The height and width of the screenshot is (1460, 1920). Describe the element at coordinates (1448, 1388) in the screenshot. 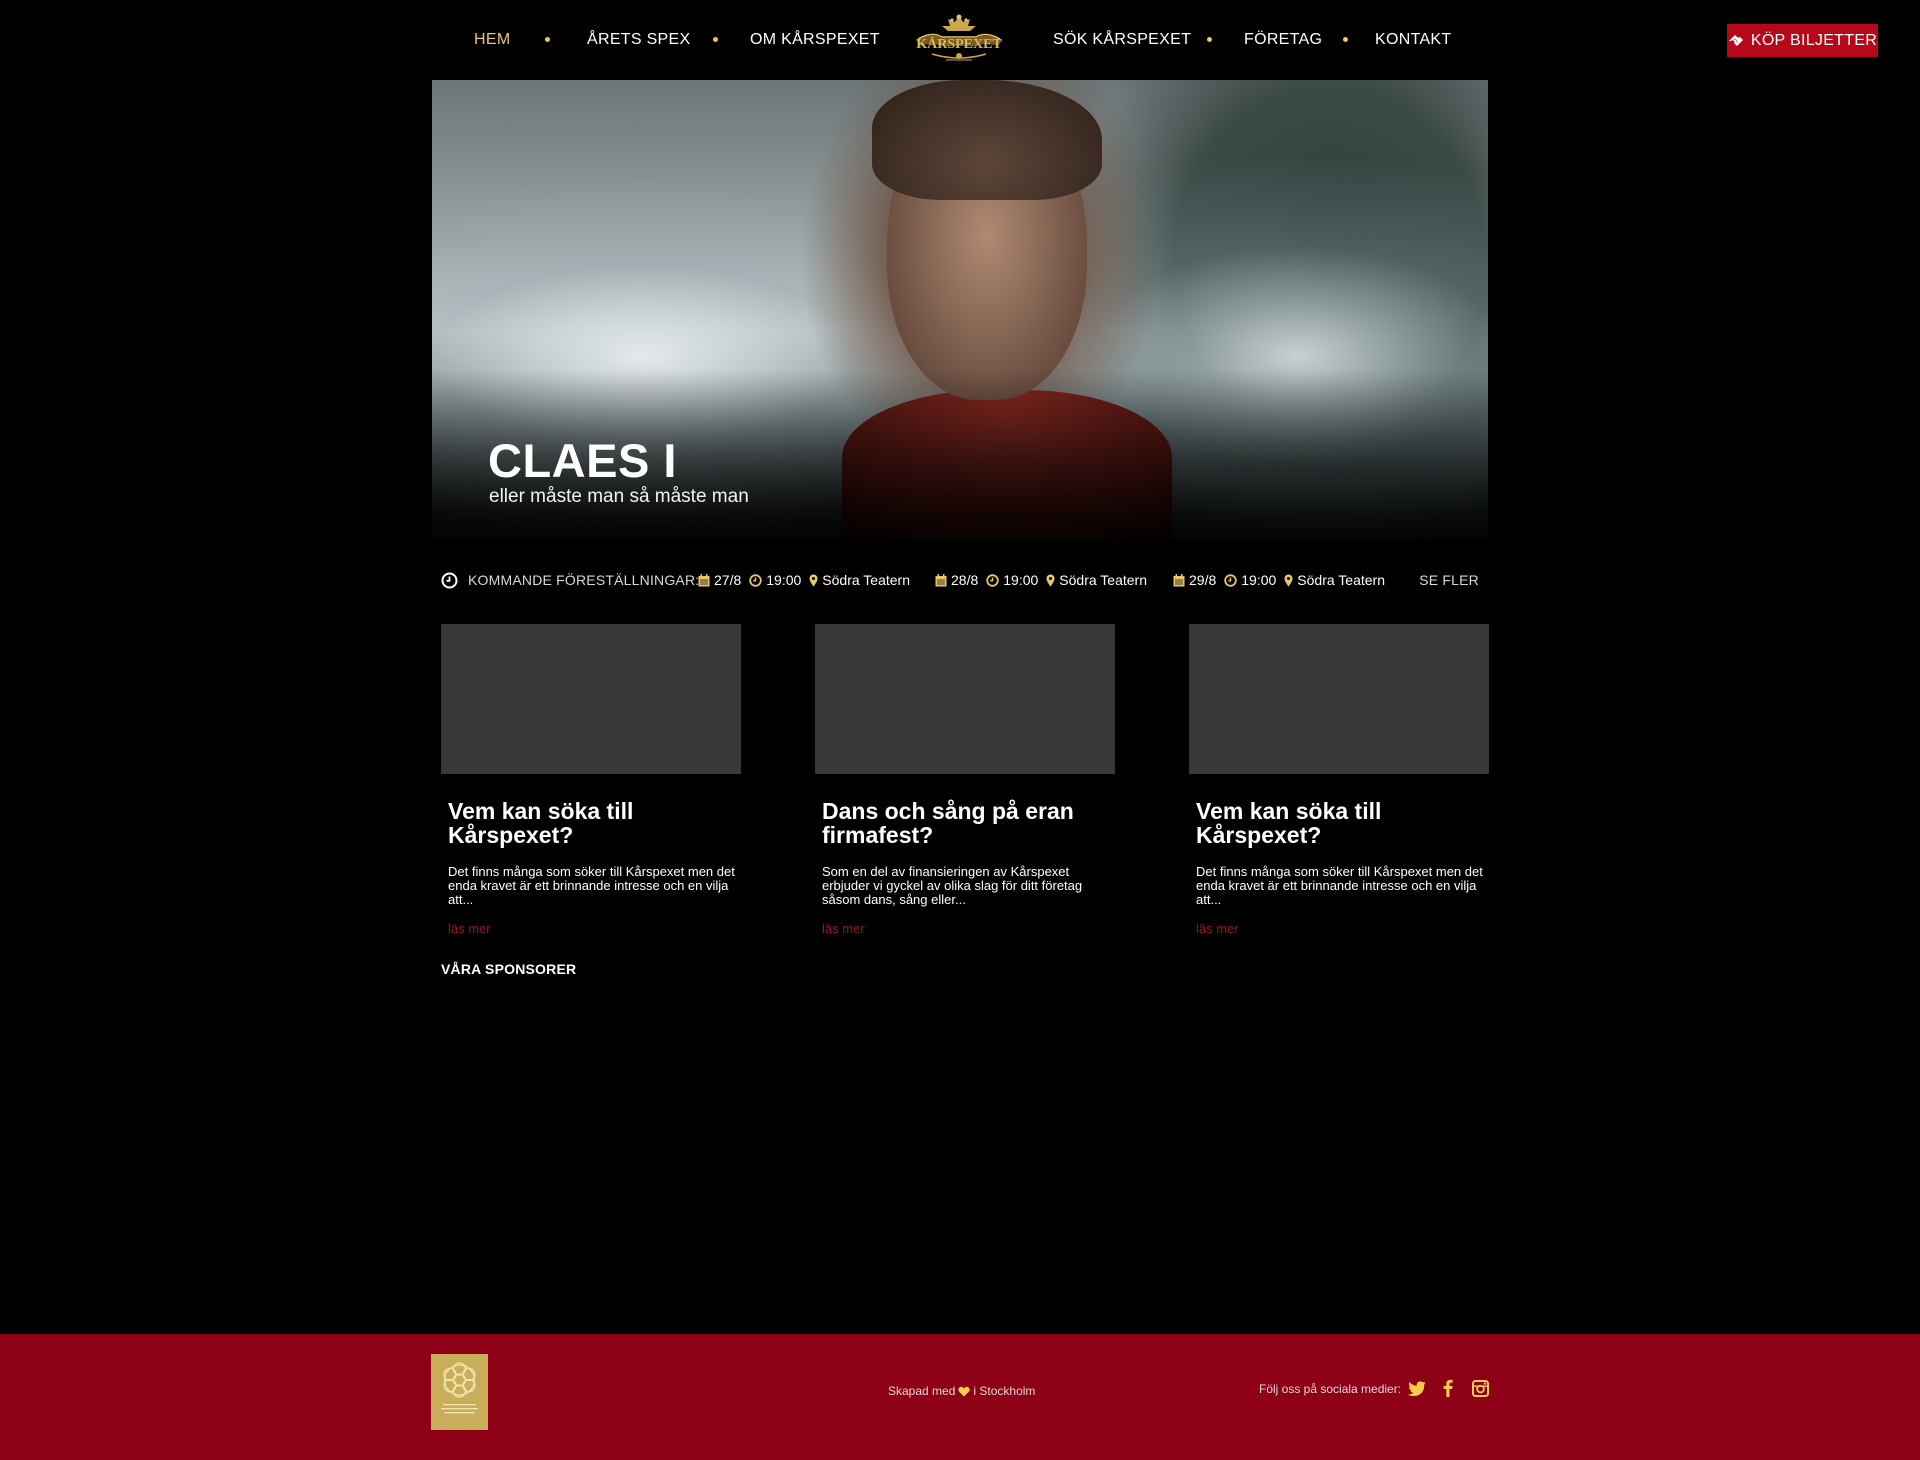

I see `facebook-icon` at that location.